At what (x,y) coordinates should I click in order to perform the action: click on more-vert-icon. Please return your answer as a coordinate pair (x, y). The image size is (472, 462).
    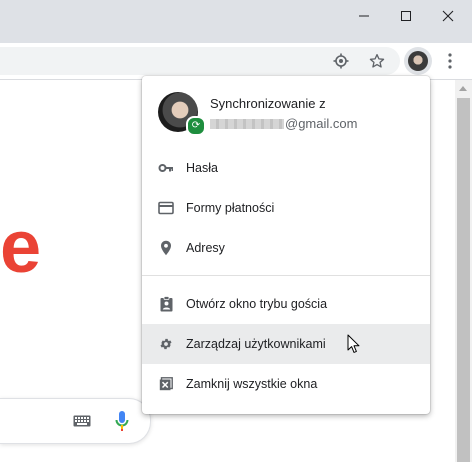
    Looking at the image, I should click on (450, 61).